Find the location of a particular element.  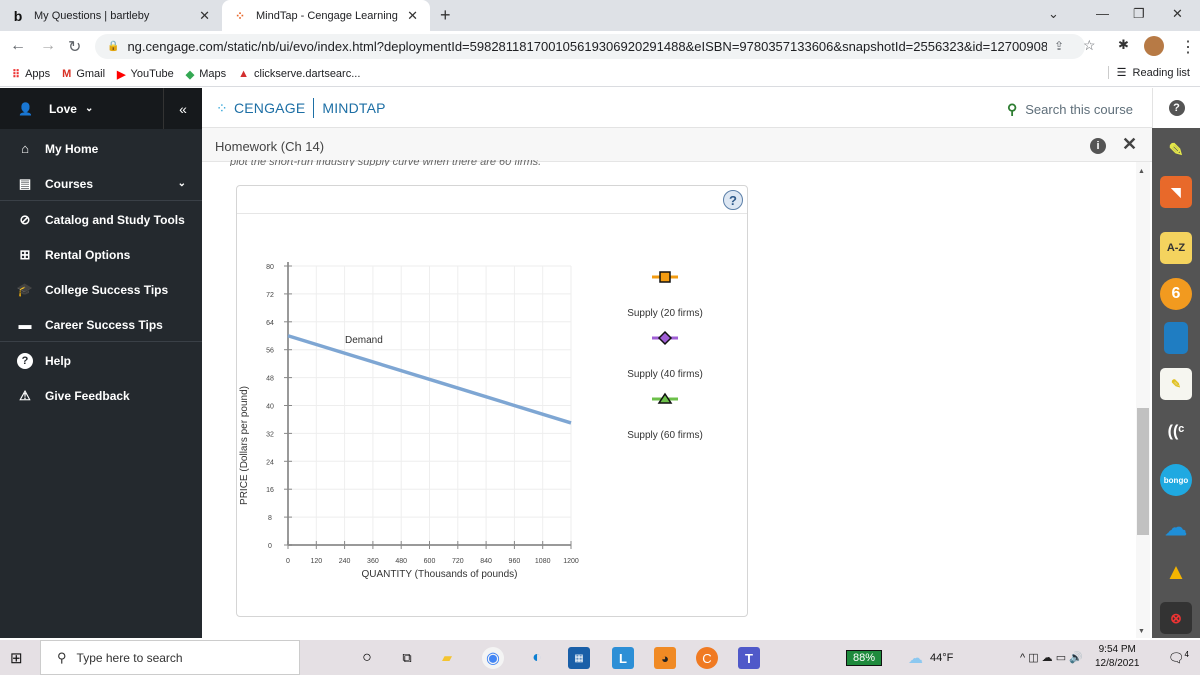

edge-icon: ◐ is located at coordinates (537, 658).